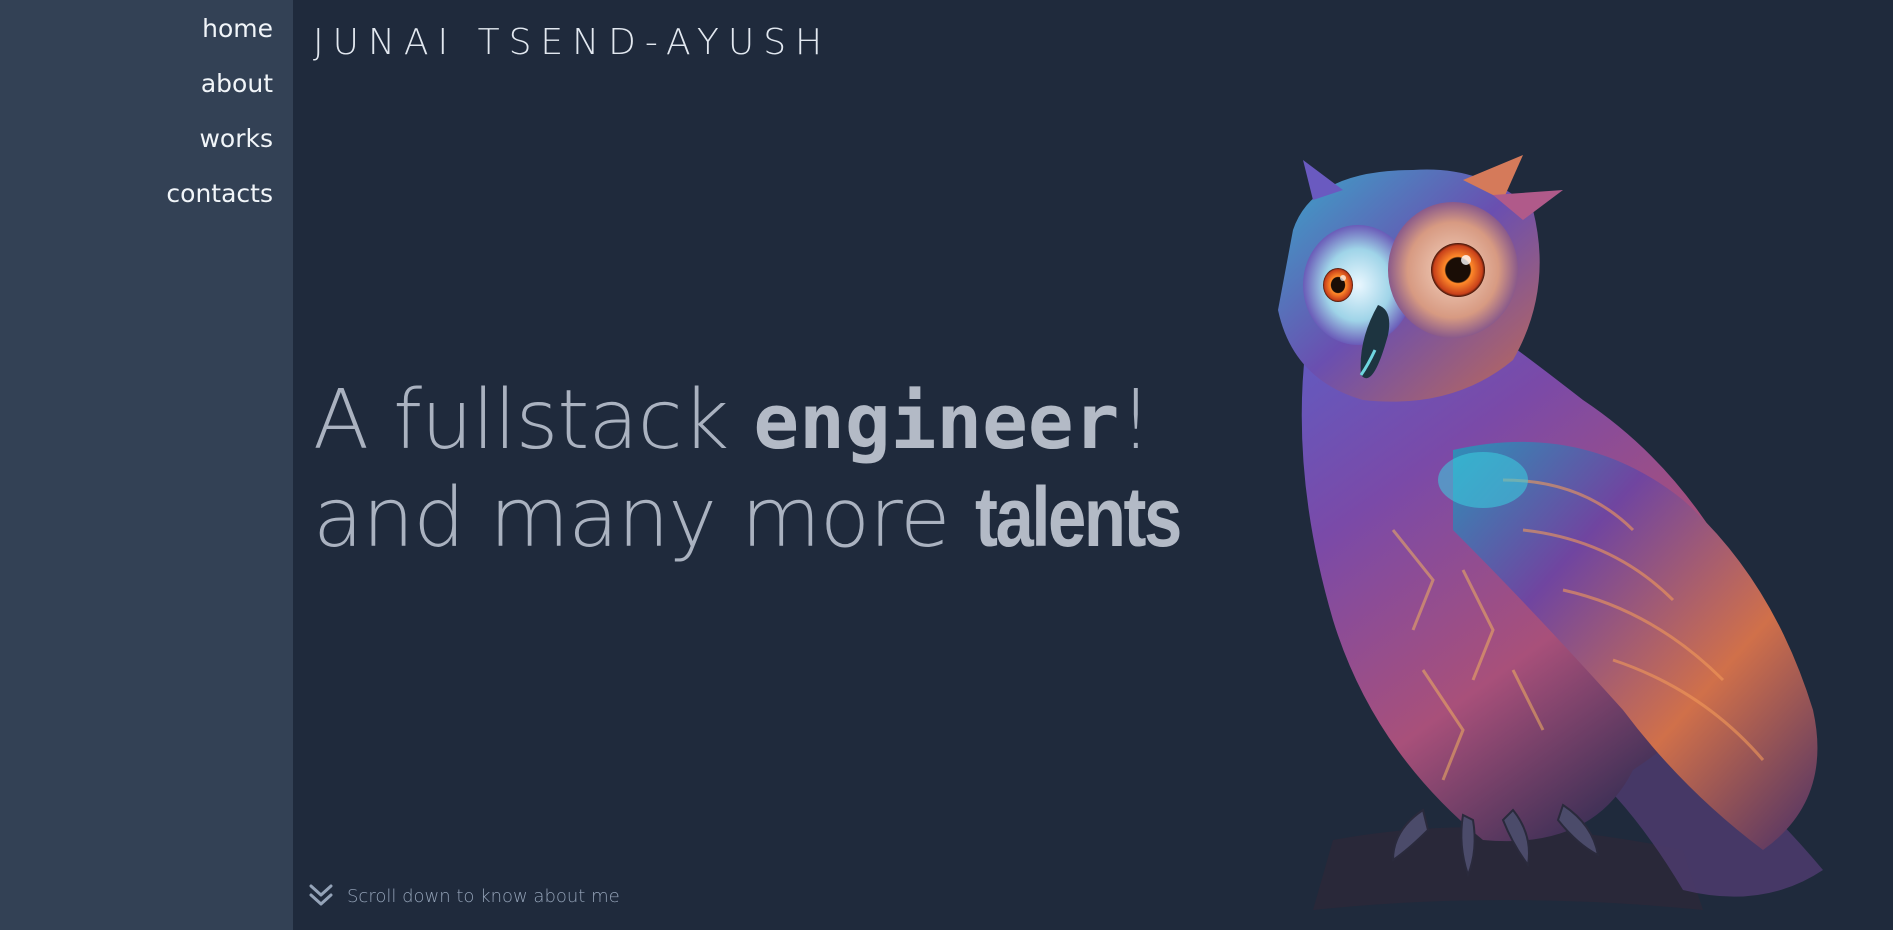 This screenshot has height=930, width=1893. I want to click on hero-line-2: and many more talents, so click(768, 517).